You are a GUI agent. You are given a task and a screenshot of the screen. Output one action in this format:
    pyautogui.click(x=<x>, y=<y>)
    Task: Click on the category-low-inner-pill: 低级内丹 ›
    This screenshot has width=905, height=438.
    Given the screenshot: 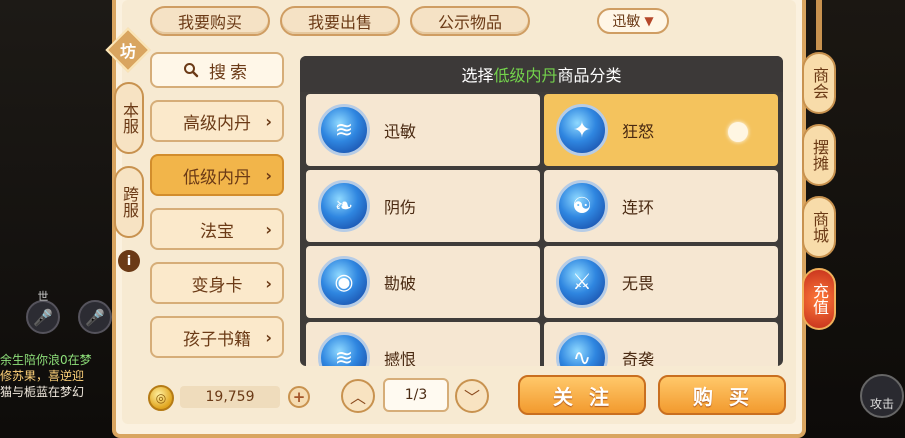 What is the action you would take?
    pyautogui.click(x=217, y=175)
    